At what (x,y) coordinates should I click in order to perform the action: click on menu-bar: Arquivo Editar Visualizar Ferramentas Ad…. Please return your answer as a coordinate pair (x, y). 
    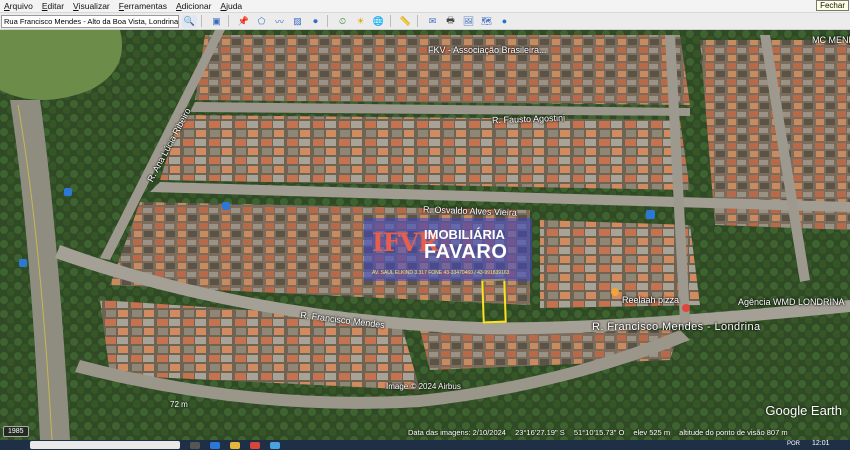
    Looking at the image, I should click on (425, 6).